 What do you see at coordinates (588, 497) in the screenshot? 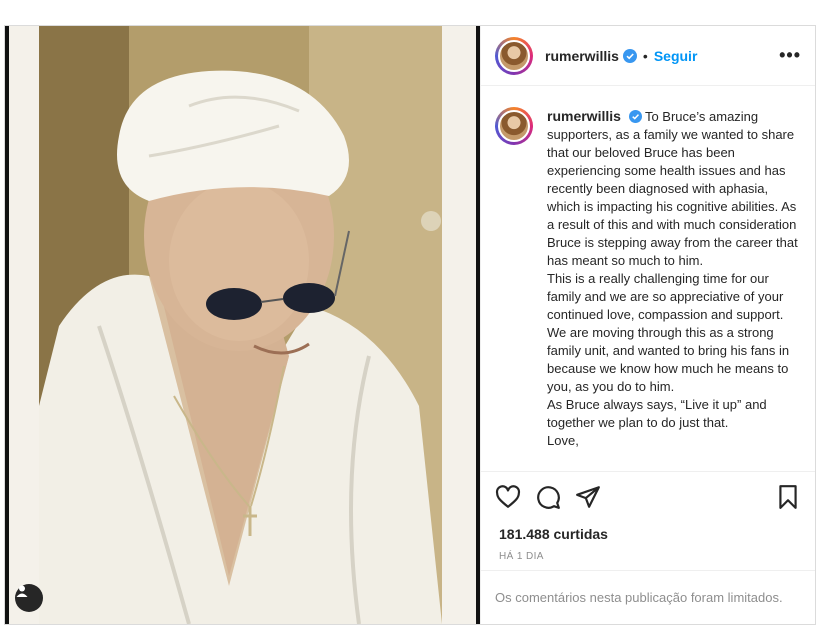
I see `send-icon` at bounding box center [588, 497].